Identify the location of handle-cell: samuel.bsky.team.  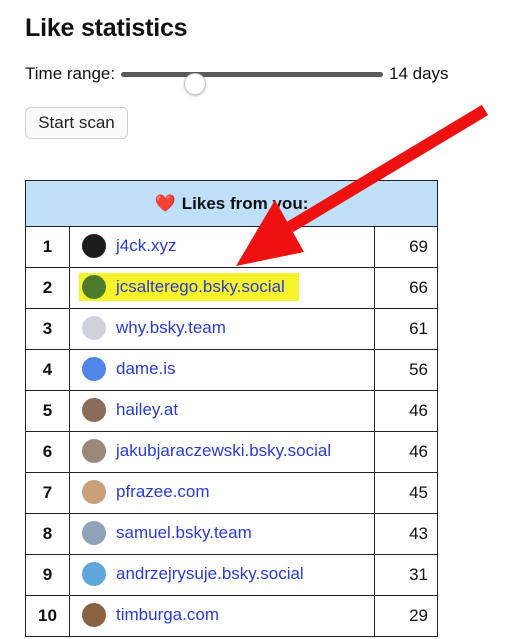
(222, 534).